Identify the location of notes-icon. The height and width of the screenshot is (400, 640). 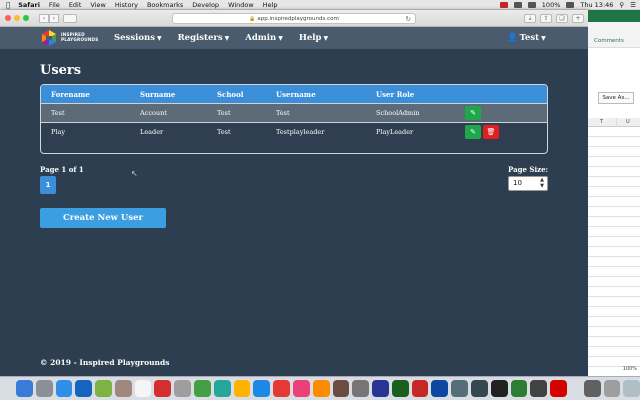
(123, 388).